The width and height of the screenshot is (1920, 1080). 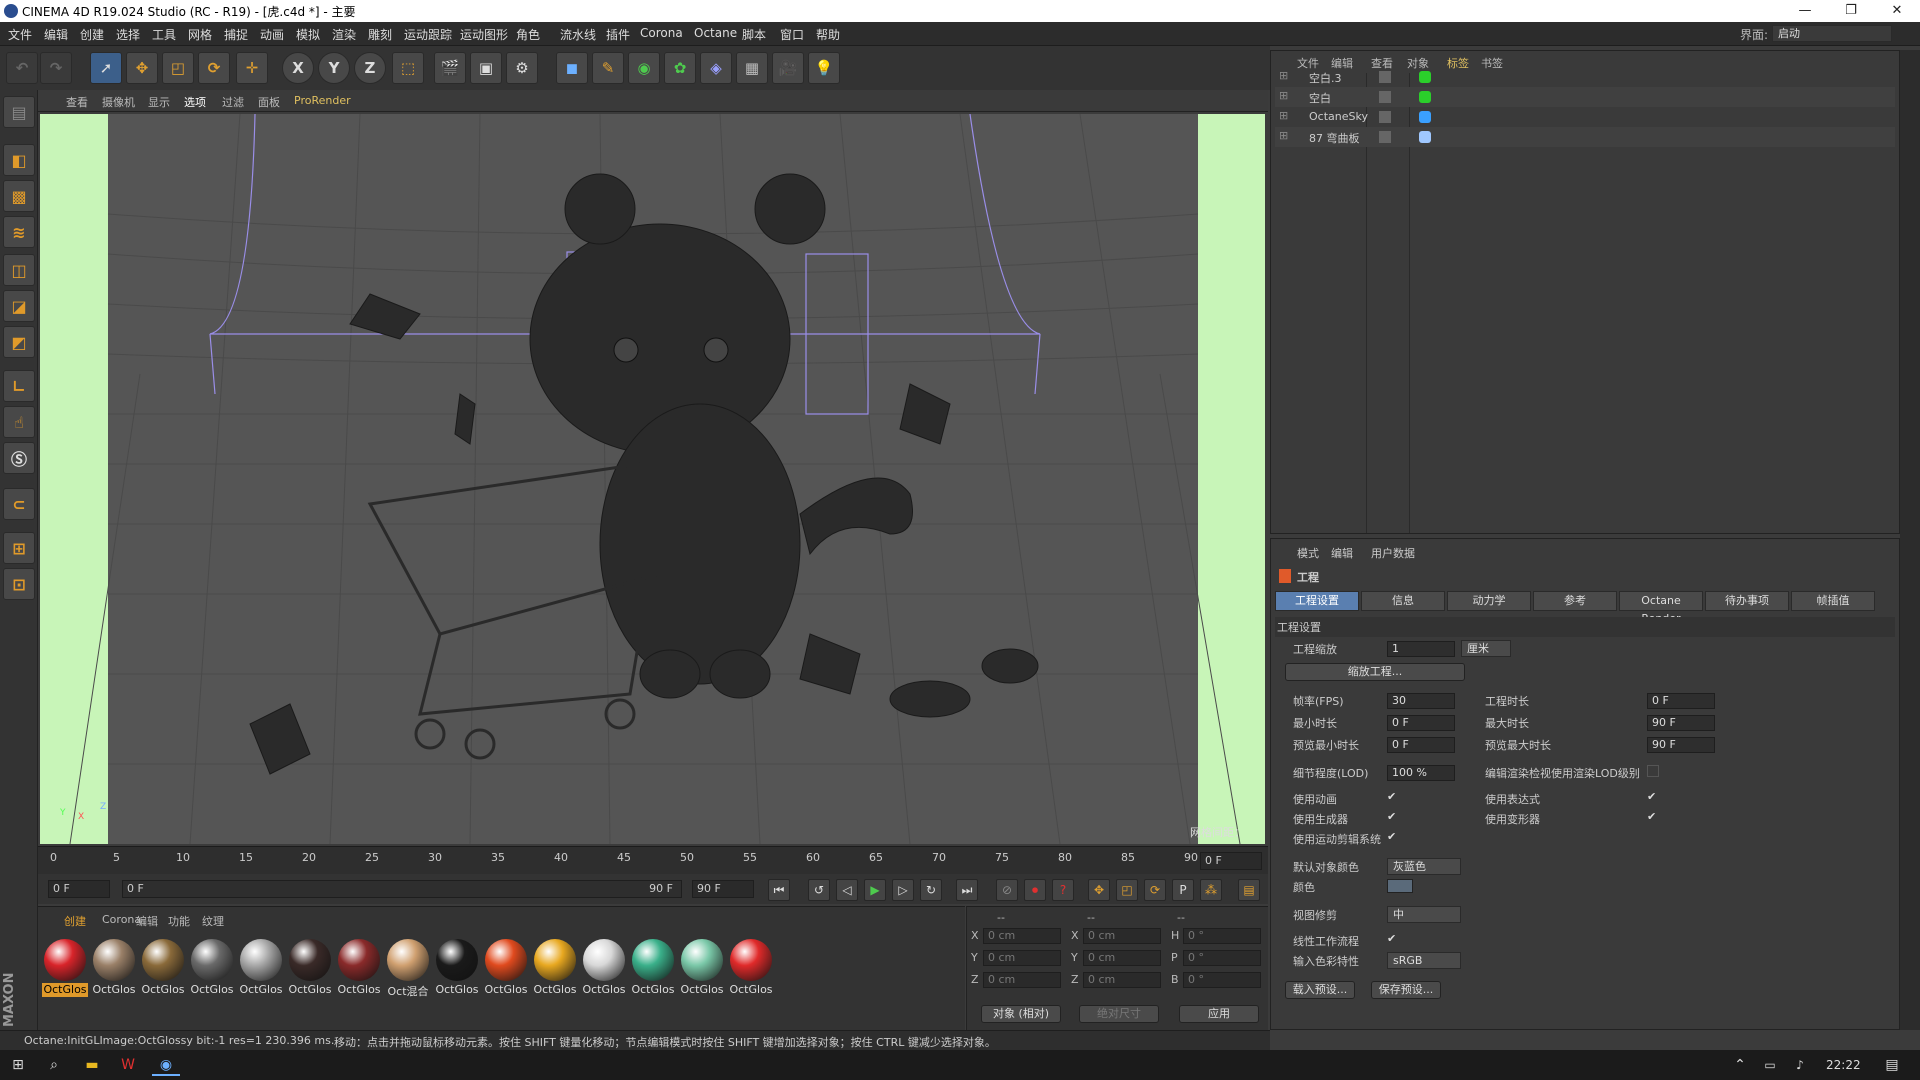 I want to click on attr-top-tab-2: 用户数据, so click(x=1393, y=553).